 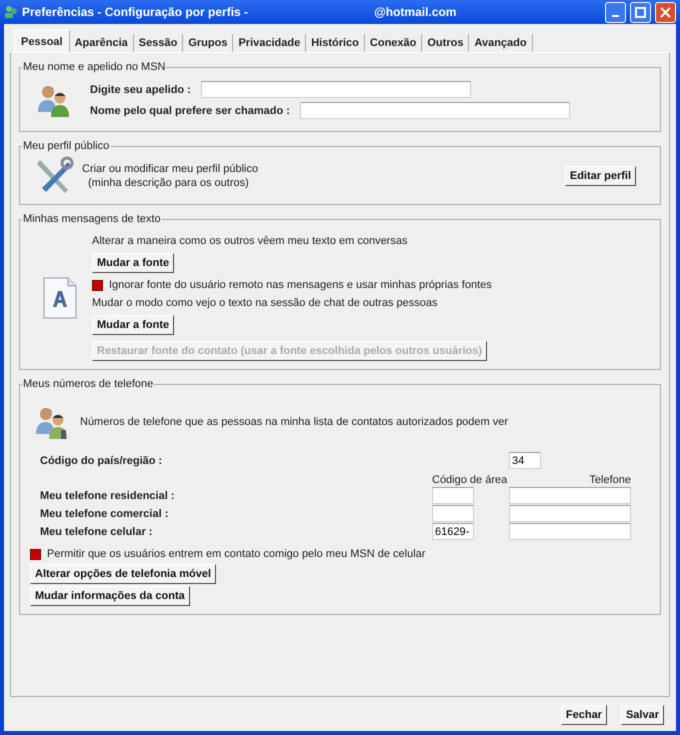 What do you see at coordinates (300, 285) in the screenshot?
I see `checkbox-label: Ignorar fonte do usuário remoto nas mensagens e usar minhas próprias fontes` at bounding box center [300, 285].